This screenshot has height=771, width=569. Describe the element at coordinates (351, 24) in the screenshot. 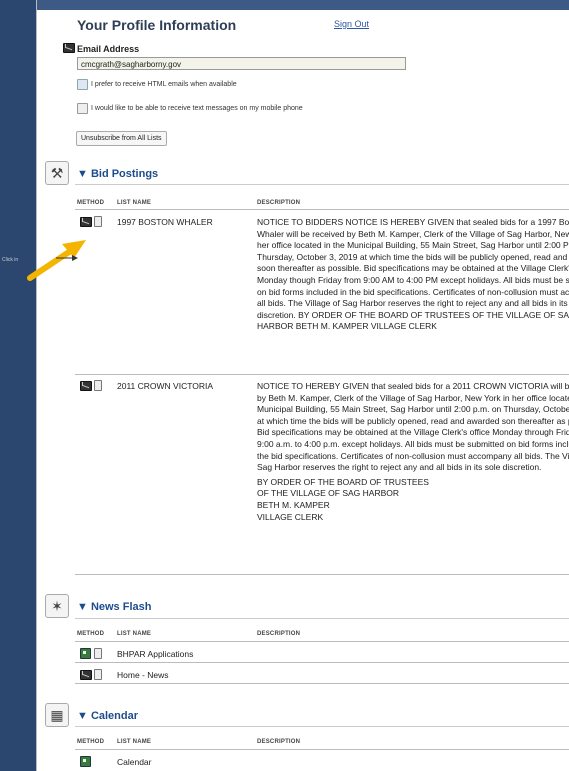

I see `sign-out-link: Sign Out` at that location.